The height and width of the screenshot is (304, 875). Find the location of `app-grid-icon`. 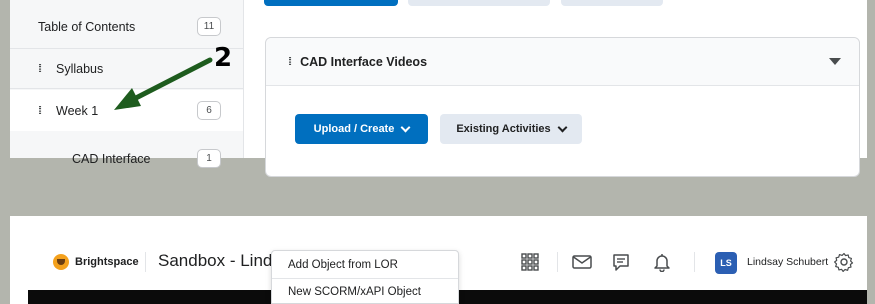

app-grid-icon is located at coordinates (530, 262).